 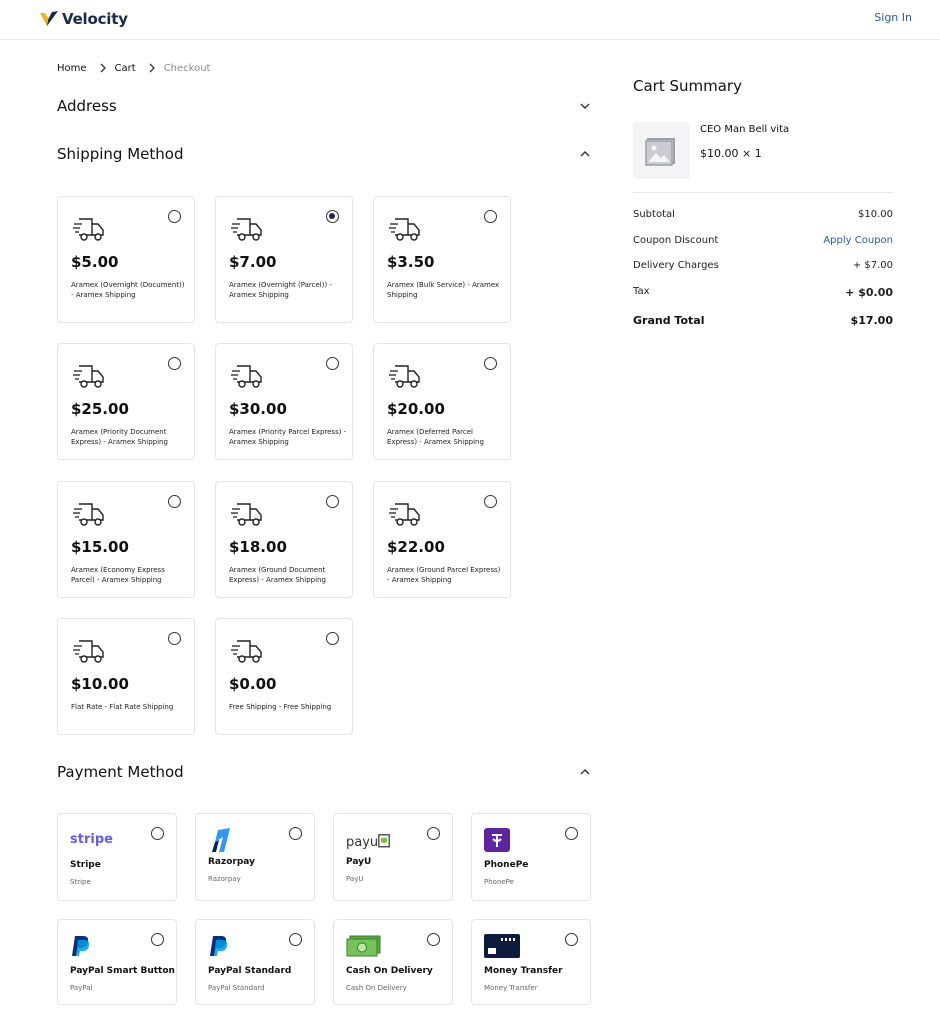 I want to click on payment-method-subtitle: PayU, so click(x=355, y=879).